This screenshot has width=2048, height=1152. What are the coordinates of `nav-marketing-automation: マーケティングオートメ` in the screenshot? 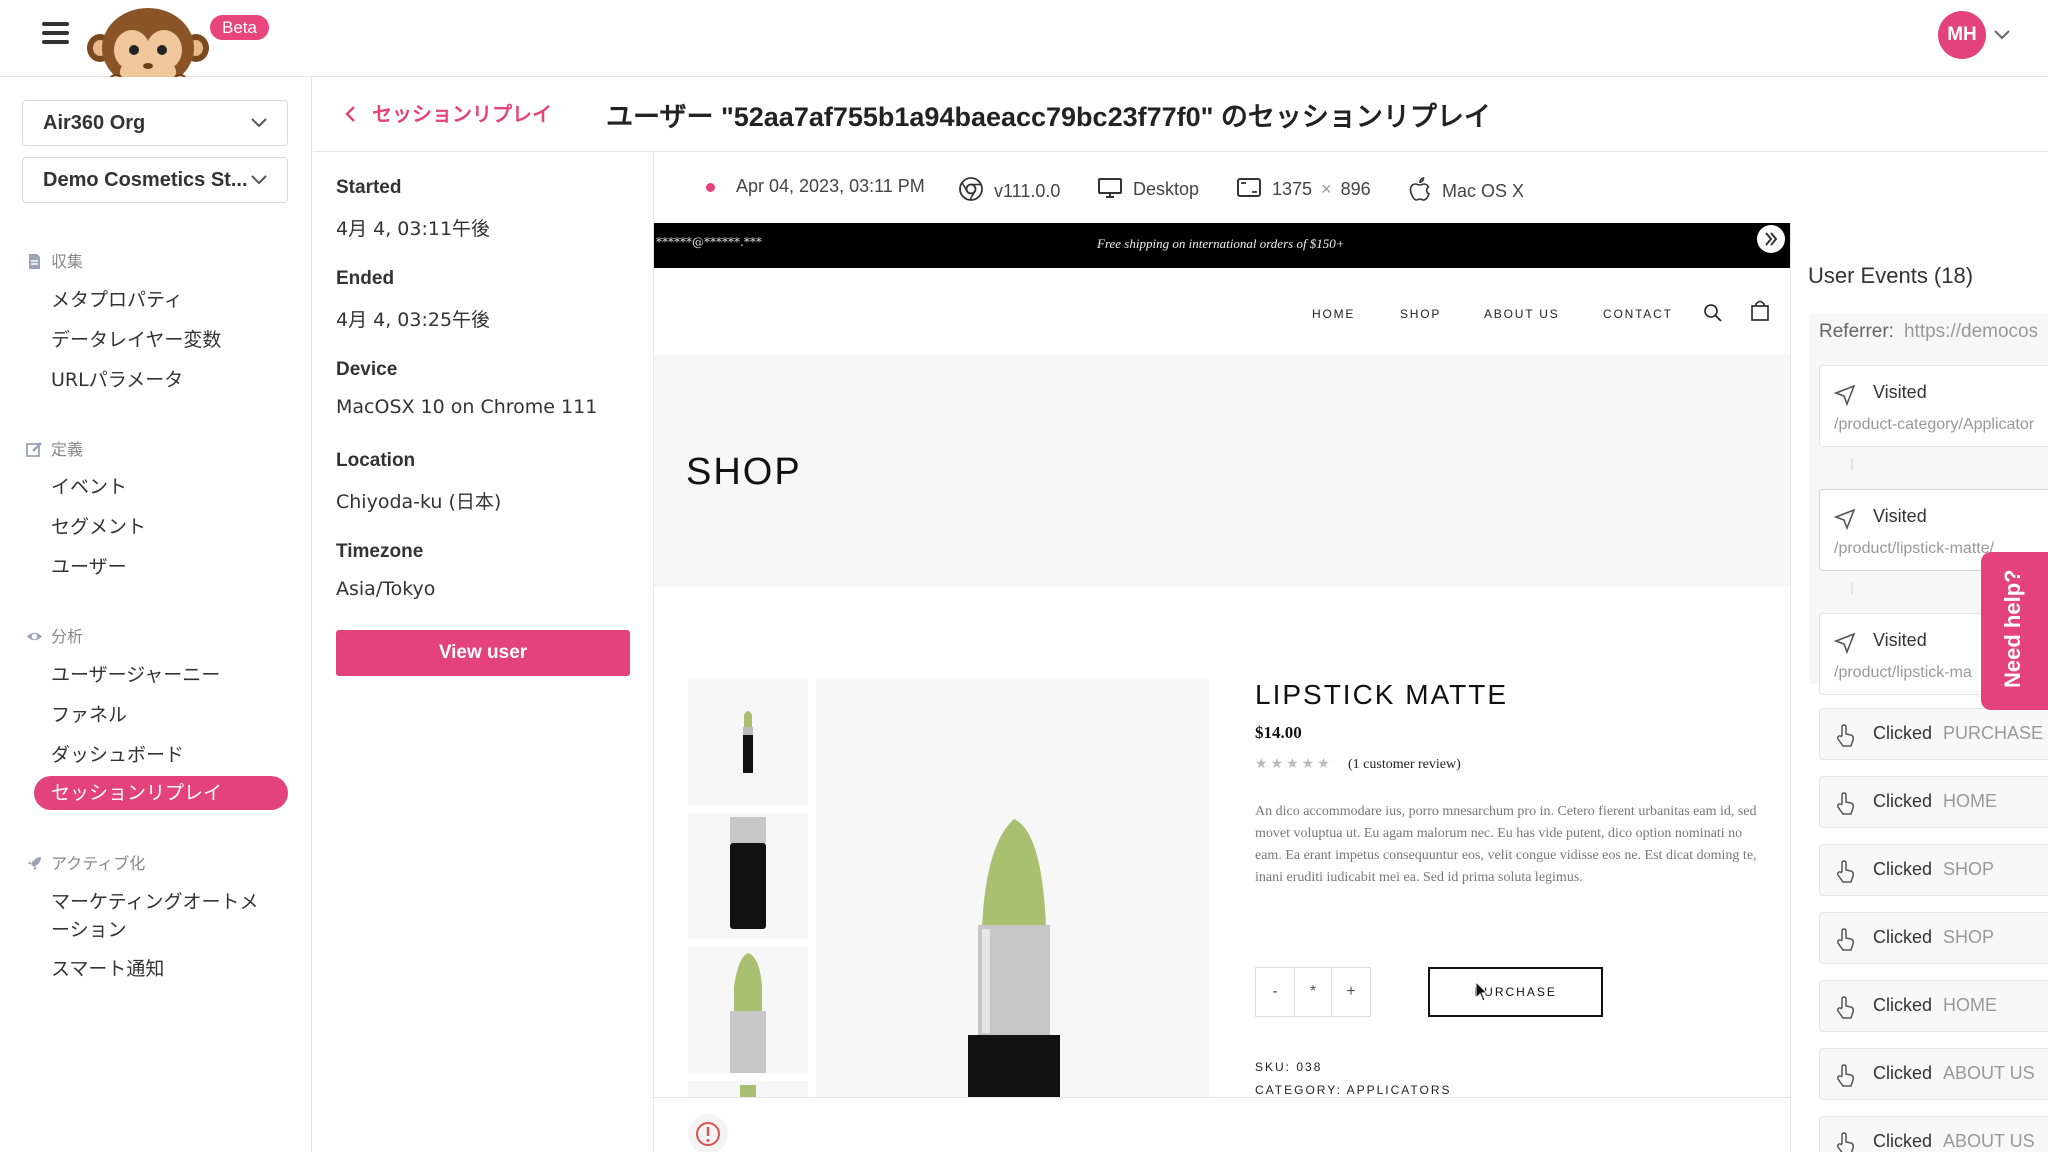 It's located at (154, 900).